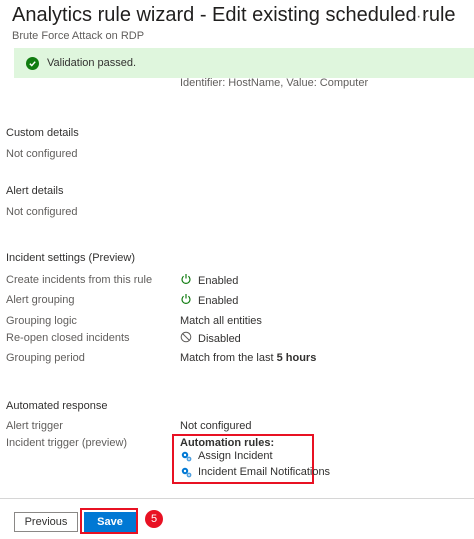 The width and height of the screenshot is (474, 539). Describe the element at coordinates (218, 300) in the screenshot. I see `alert-grouping-status: Enabled` at that location.